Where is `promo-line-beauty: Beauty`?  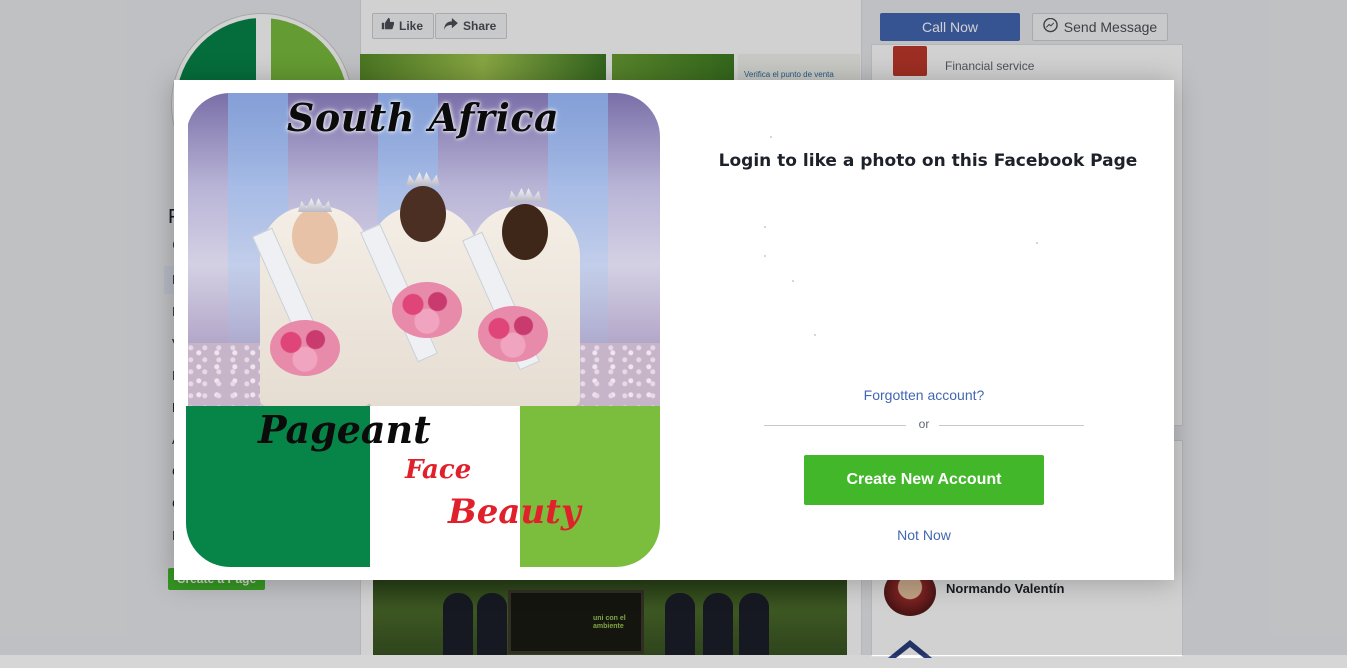
promo-line-beauty: Beauty is located at coordinates (514, 512).